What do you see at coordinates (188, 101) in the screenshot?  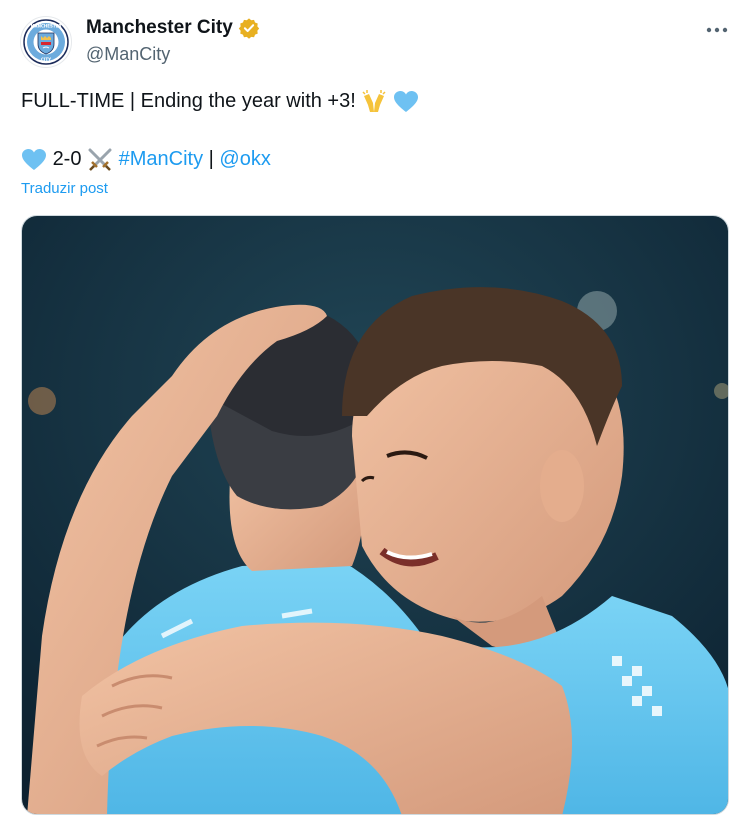 I see `tweet-text: FULL-TIME | Ending the year with +3!` at bounding box center [188, 101].